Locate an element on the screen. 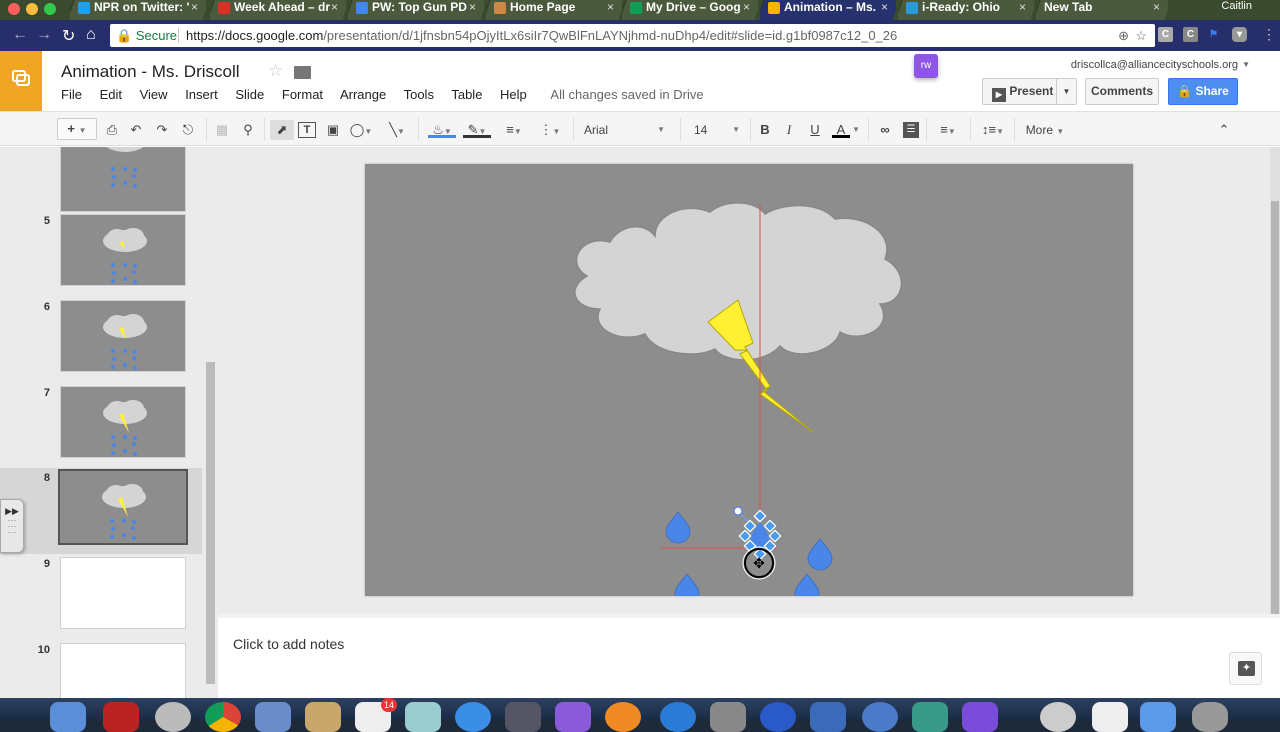  extension-c2-icon: C is located at coordinates (1190, 34).